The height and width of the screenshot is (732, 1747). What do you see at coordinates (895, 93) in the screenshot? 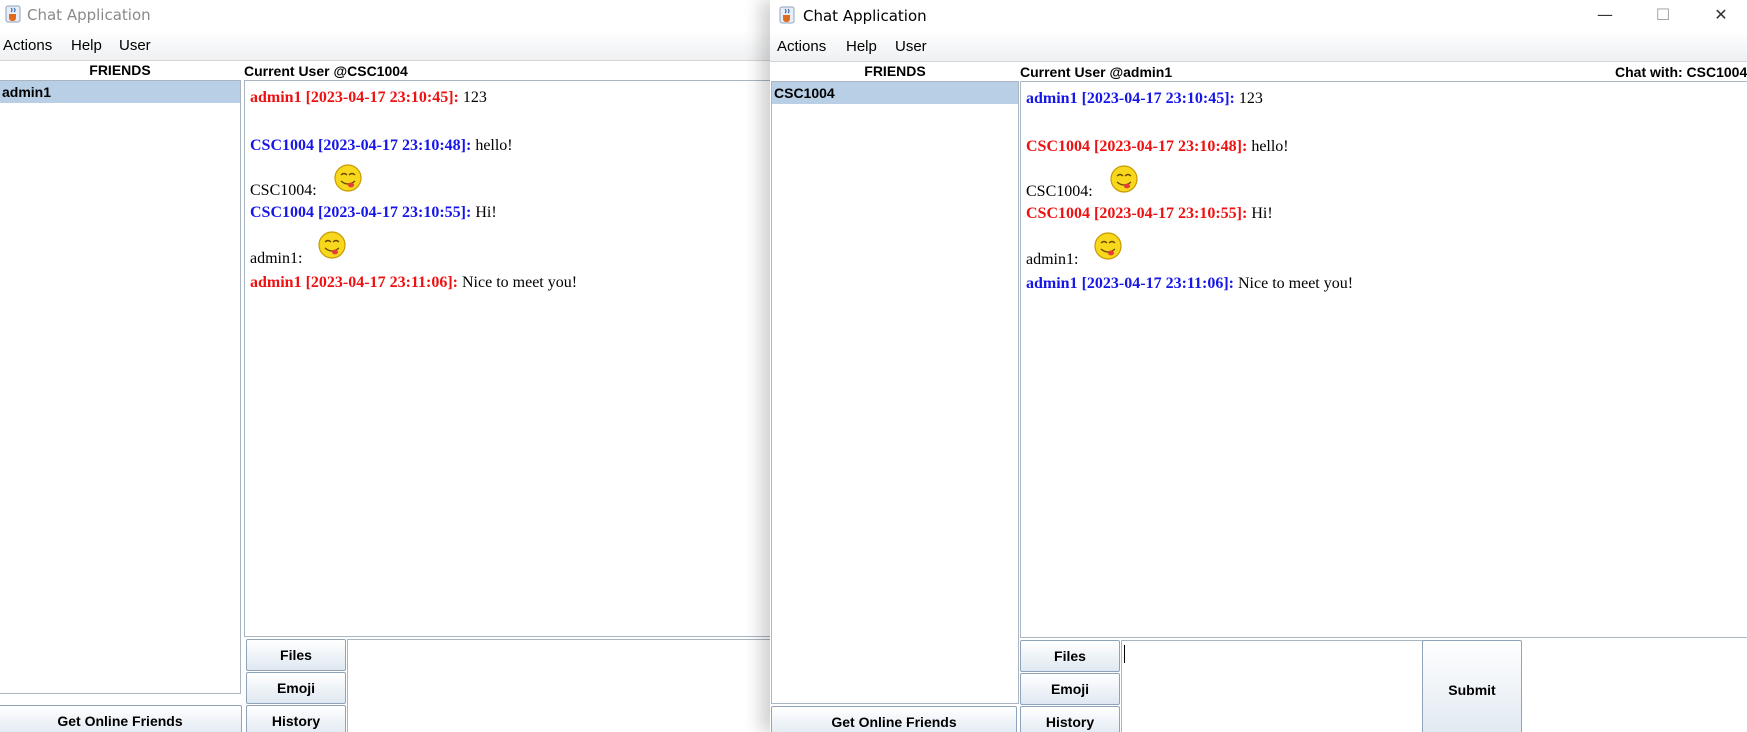
I see `friend-item-csc1004: CSC1004` at bounding box center [895, 93].